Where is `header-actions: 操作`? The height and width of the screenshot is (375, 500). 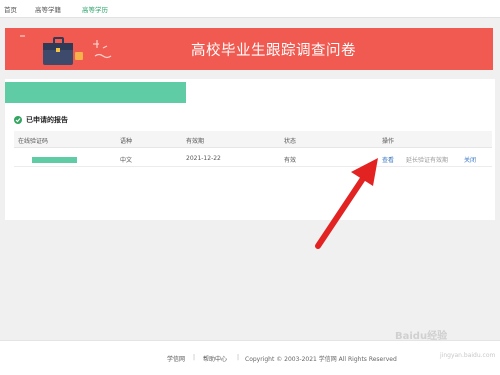
header-actions: 操作 is located at coordinates (388, 141).